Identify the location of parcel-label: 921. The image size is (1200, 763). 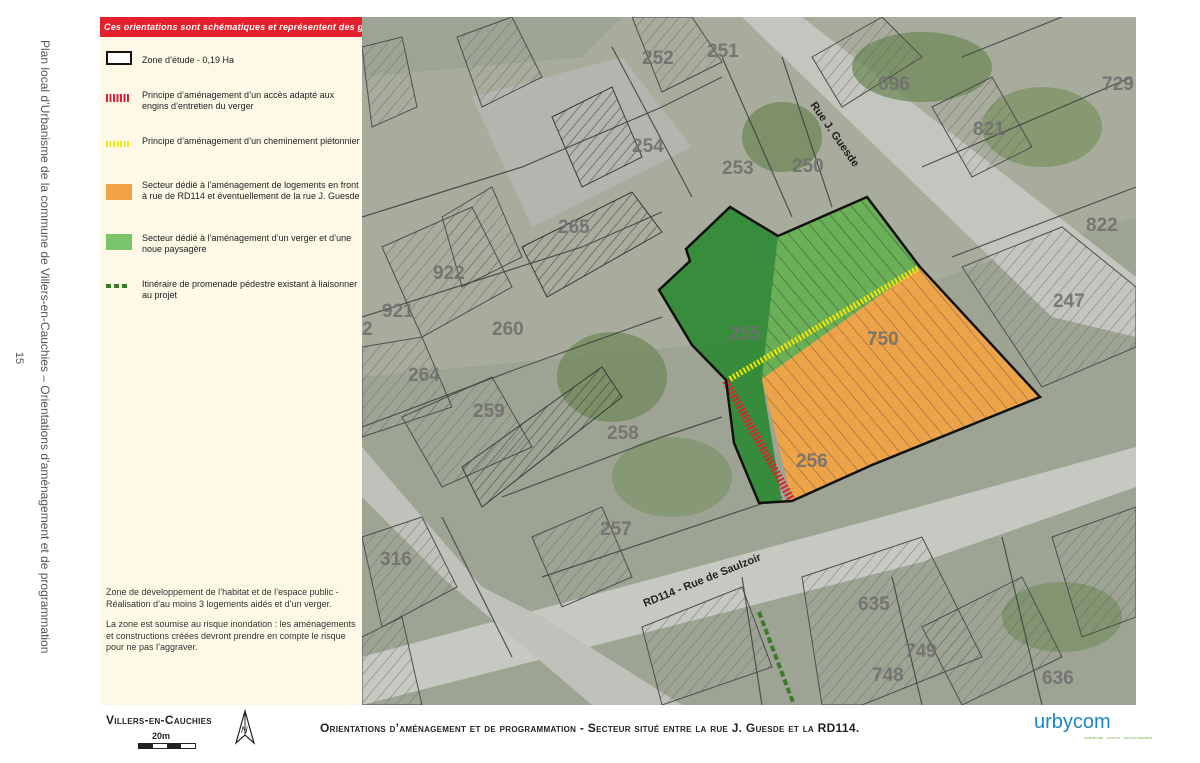
(398, 311).